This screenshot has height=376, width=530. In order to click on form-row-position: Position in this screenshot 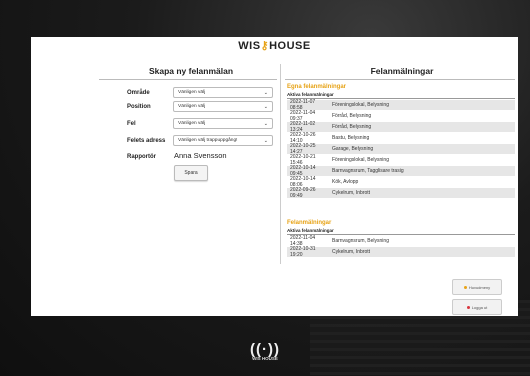, I will do `click(150, 107)`.